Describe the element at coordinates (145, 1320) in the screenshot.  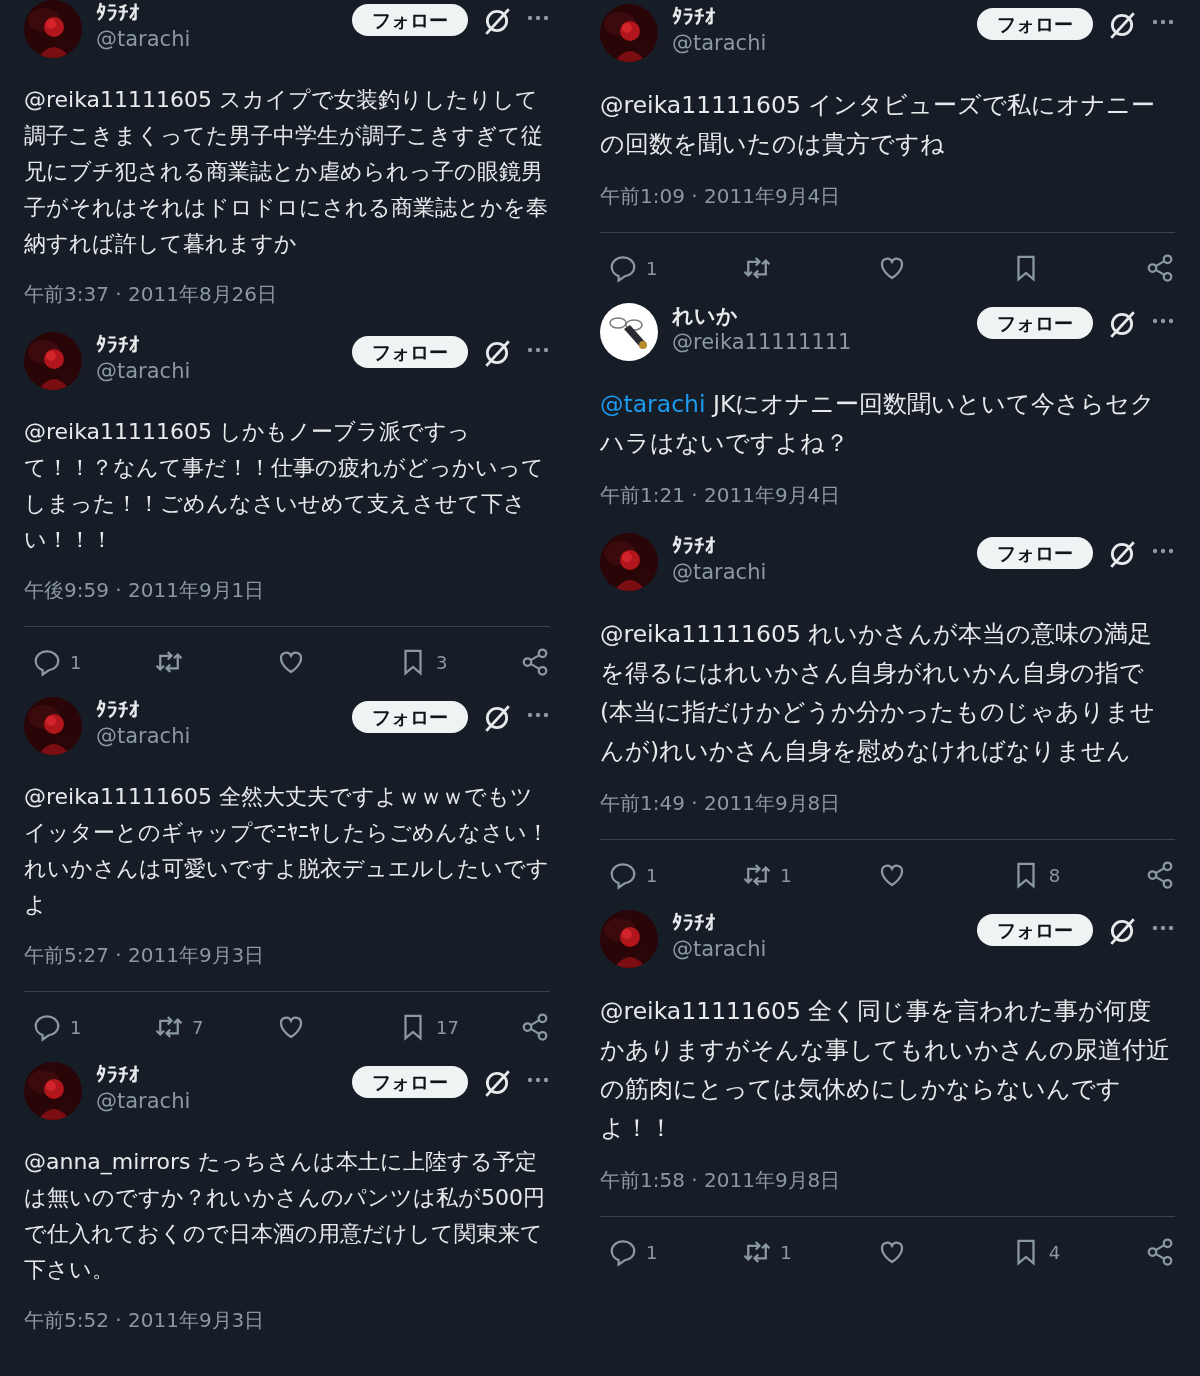
I see `timestamp: 午前5:52 · 2011年9月3日` at that location.